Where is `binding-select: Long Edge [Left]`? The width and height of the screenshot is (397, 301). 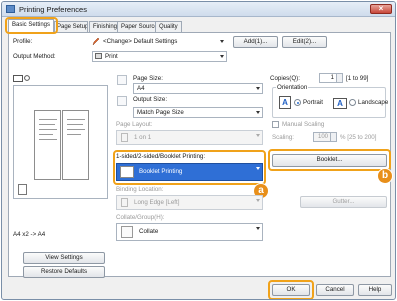
binding-select: Long Edge [Left] is located at coordinates (189, 202).